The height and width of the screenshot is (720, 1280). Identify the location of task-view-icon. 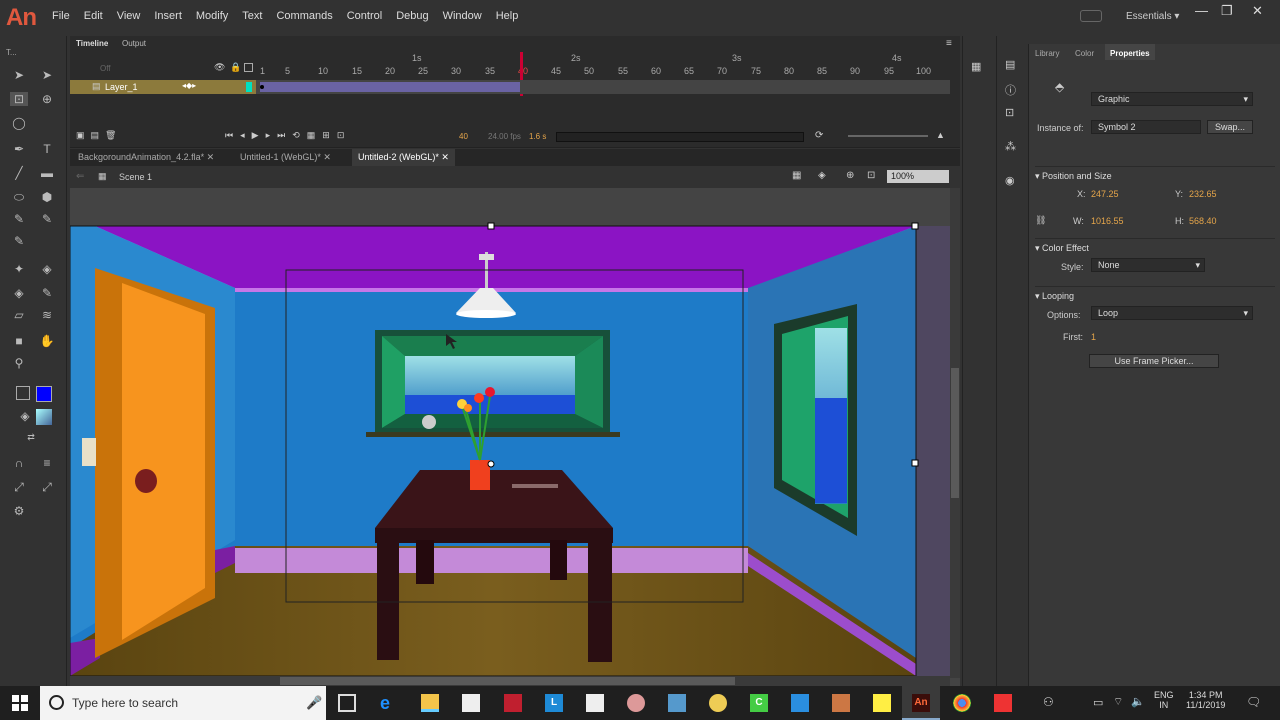
(347, 703).